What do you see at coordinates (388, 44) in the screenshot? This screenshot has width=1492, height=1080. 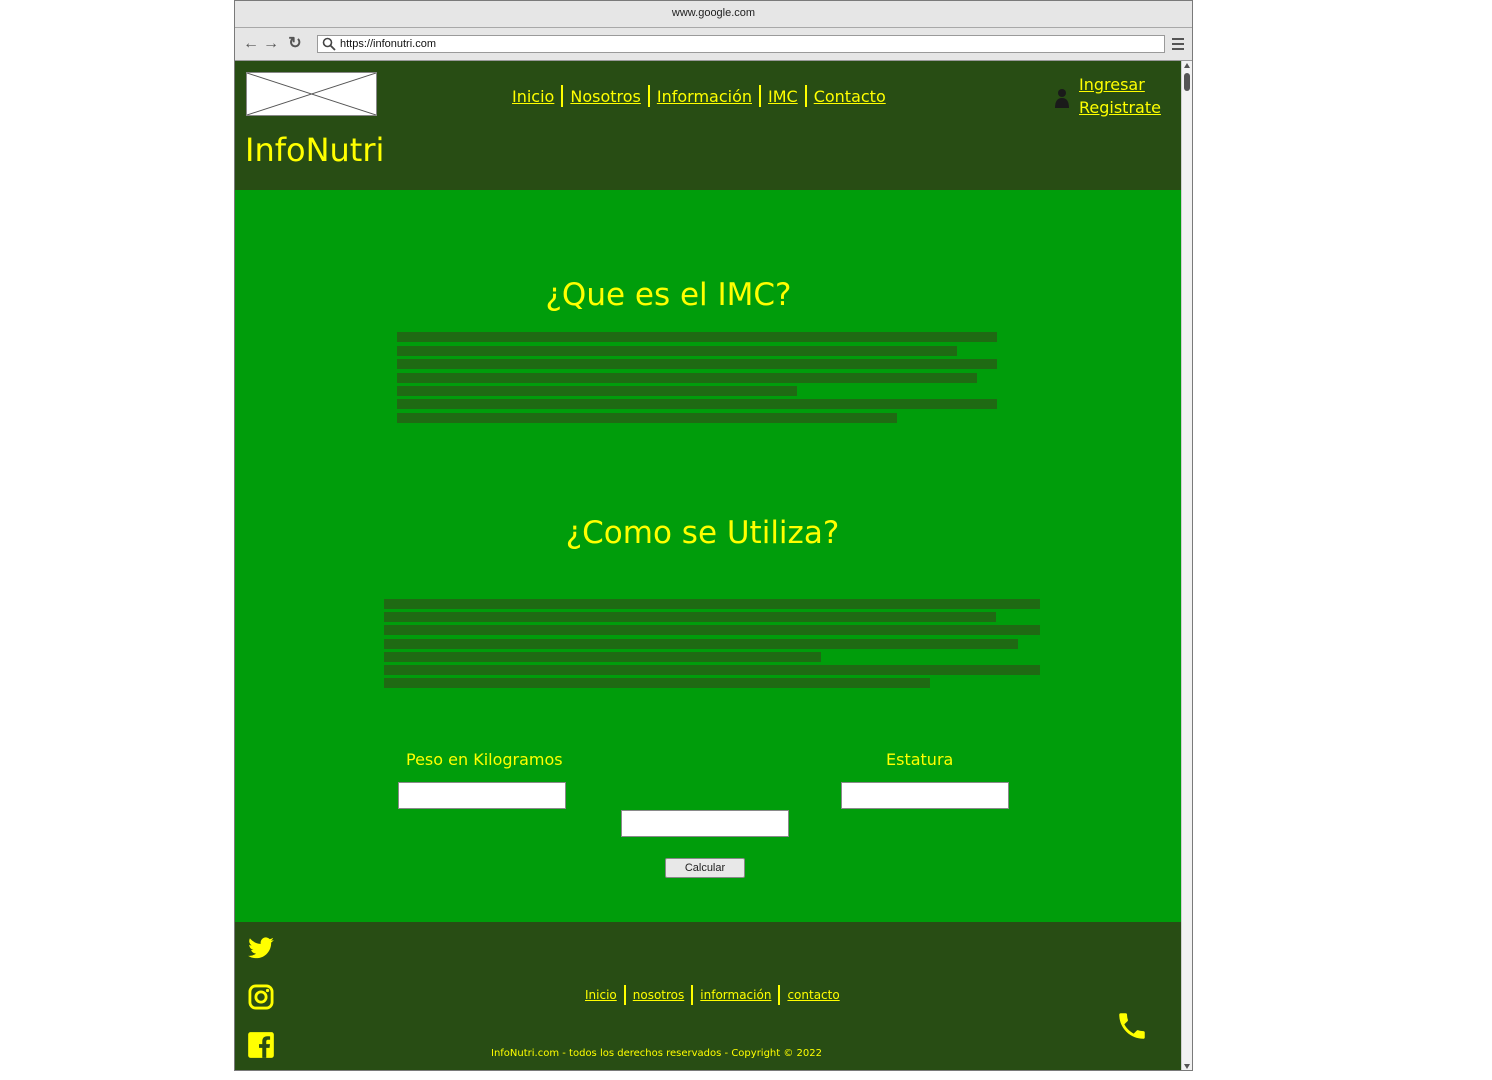 I see `url-text: https://infonutri.com` at bounding box center [388, 44].